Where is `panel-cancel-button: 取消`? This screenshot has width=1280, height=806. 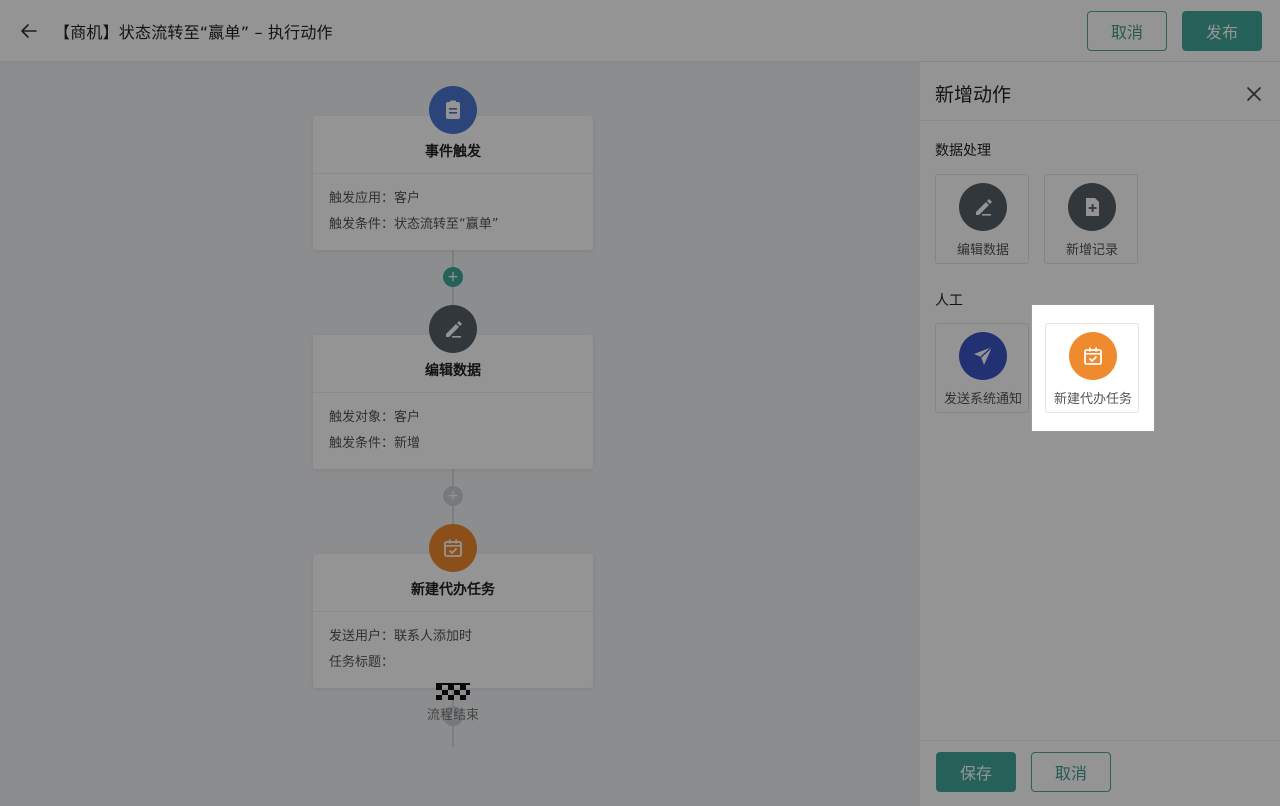
panel-cancel-button: 取消 is located at coordinates (1071, 772).